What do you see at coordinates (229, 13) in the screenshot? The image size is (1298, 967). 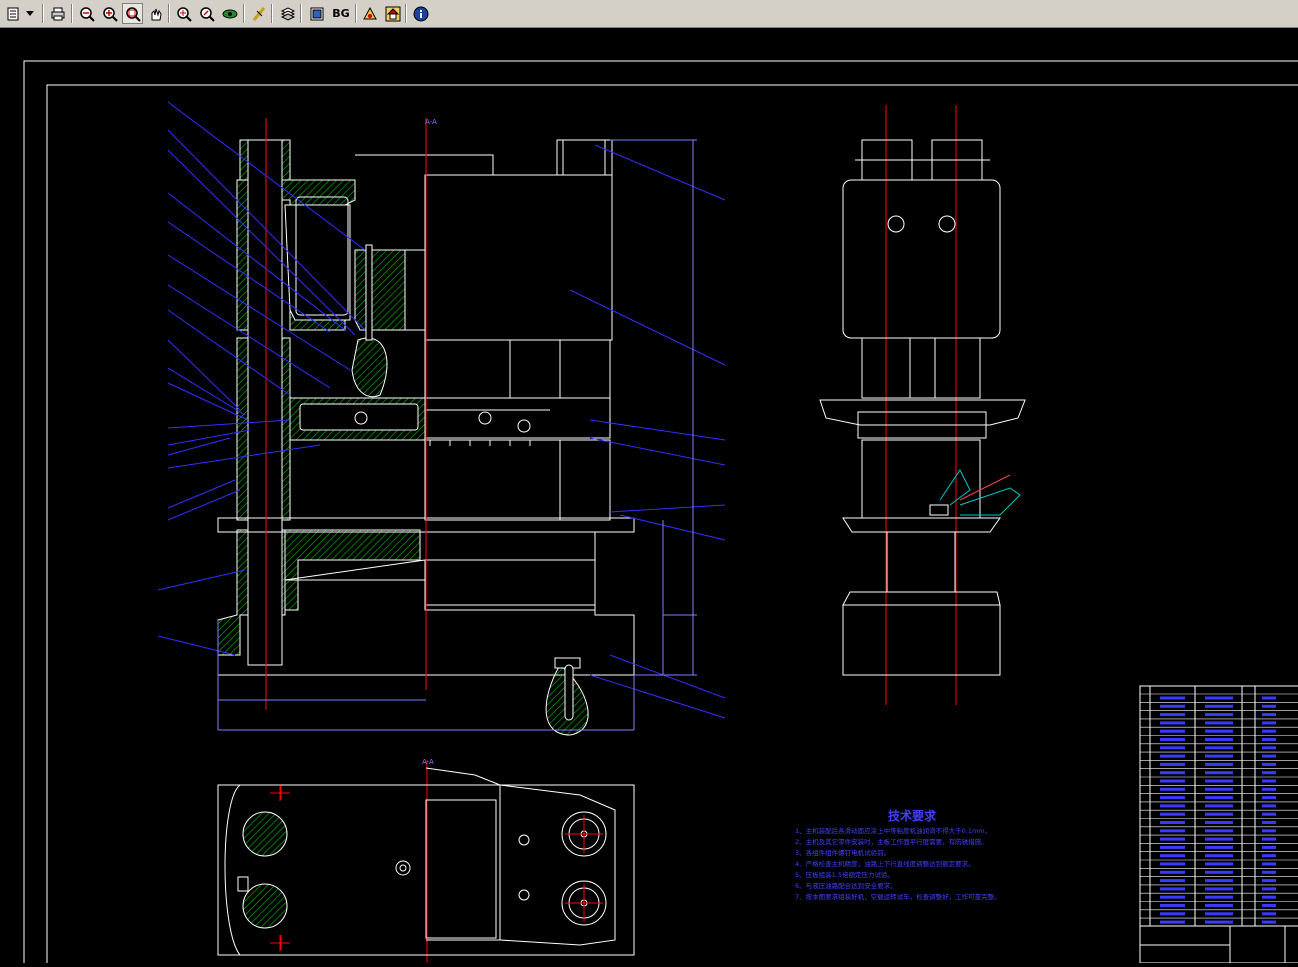 I see `view-3d-icon` at bounding box center [229, 13].